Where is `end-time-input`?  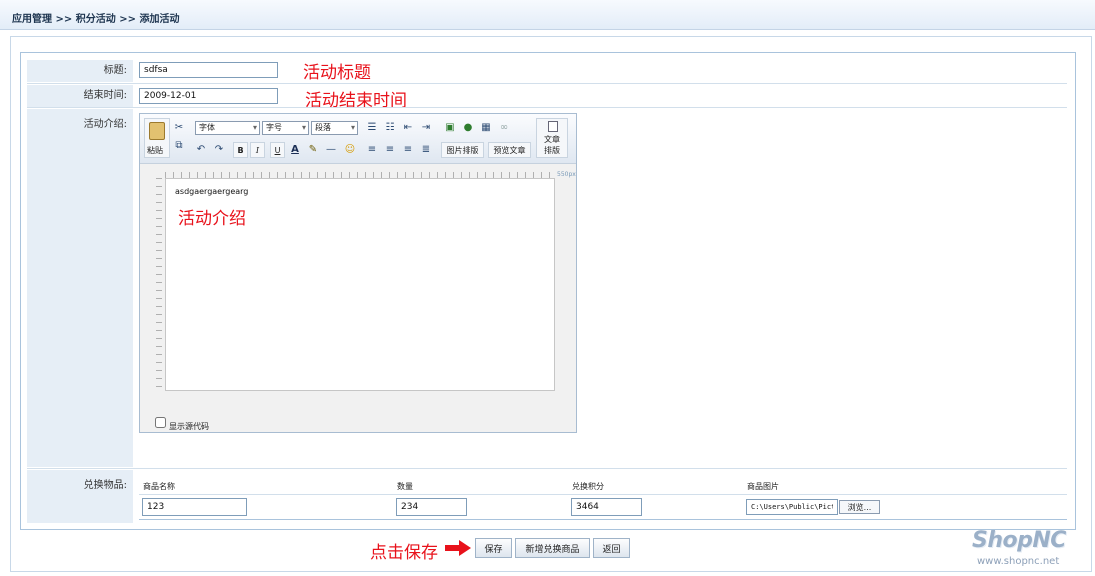 end-time-input is located at coordinates (208, 96).